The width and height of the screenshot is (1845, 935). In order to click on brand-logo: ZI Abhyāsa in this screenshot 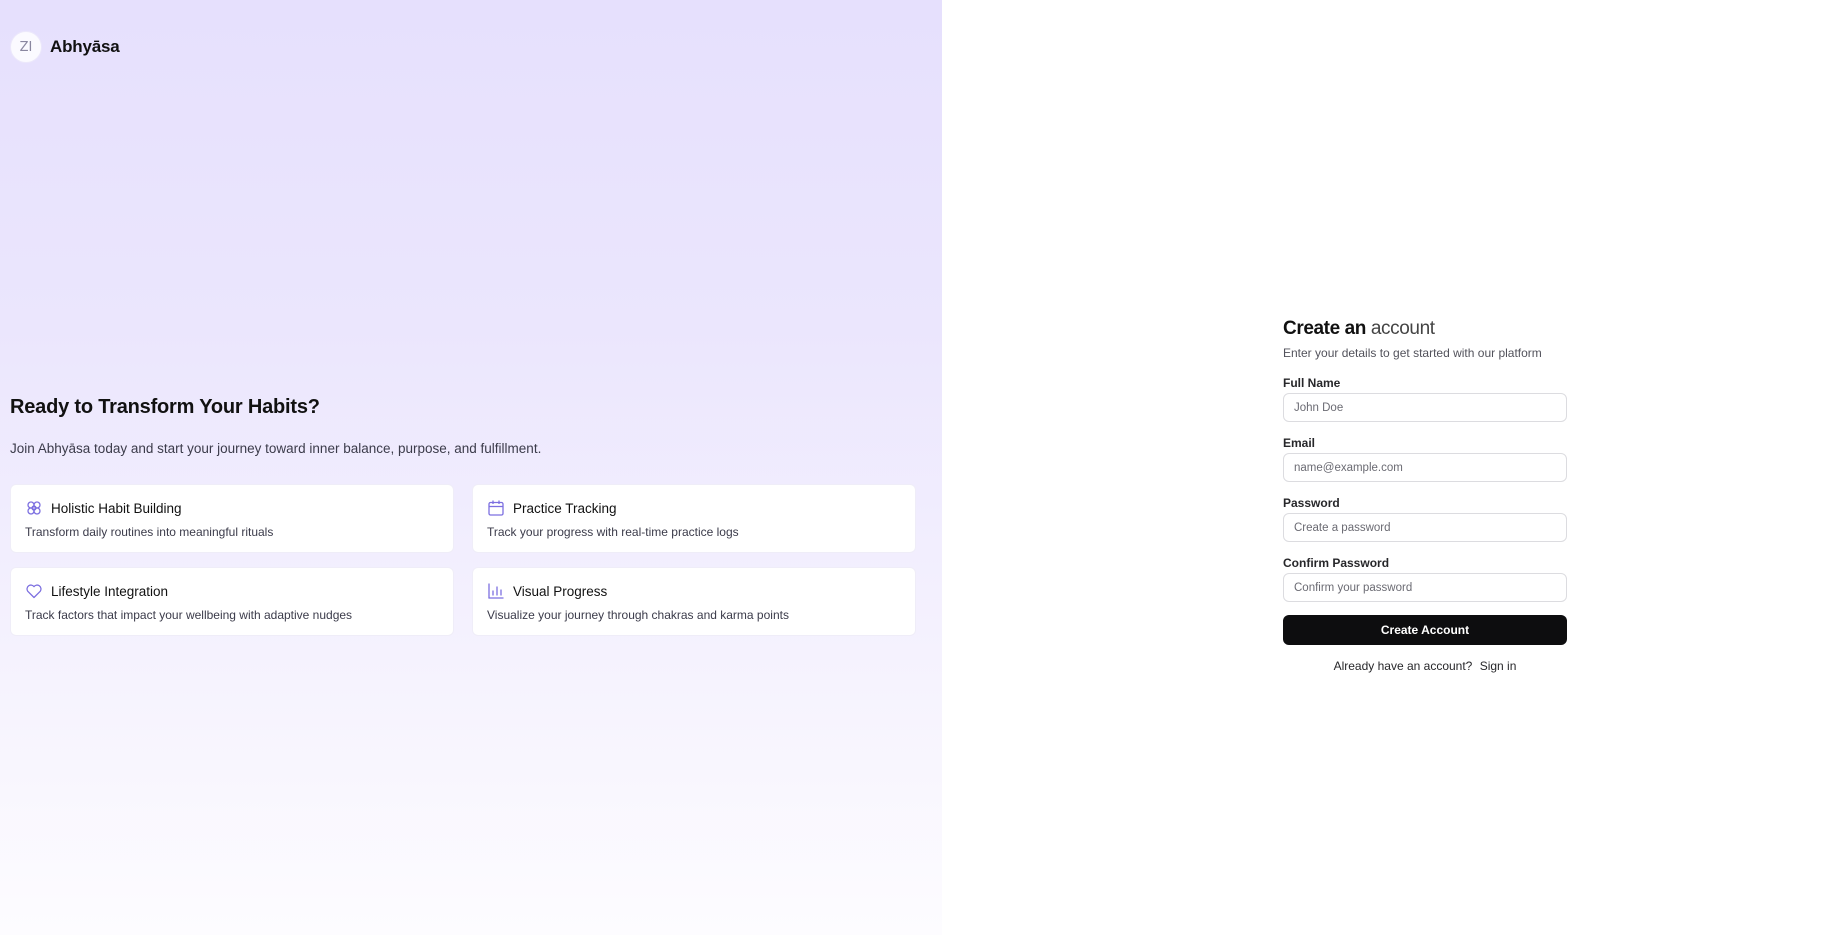, I will do `click(65, 47)`.